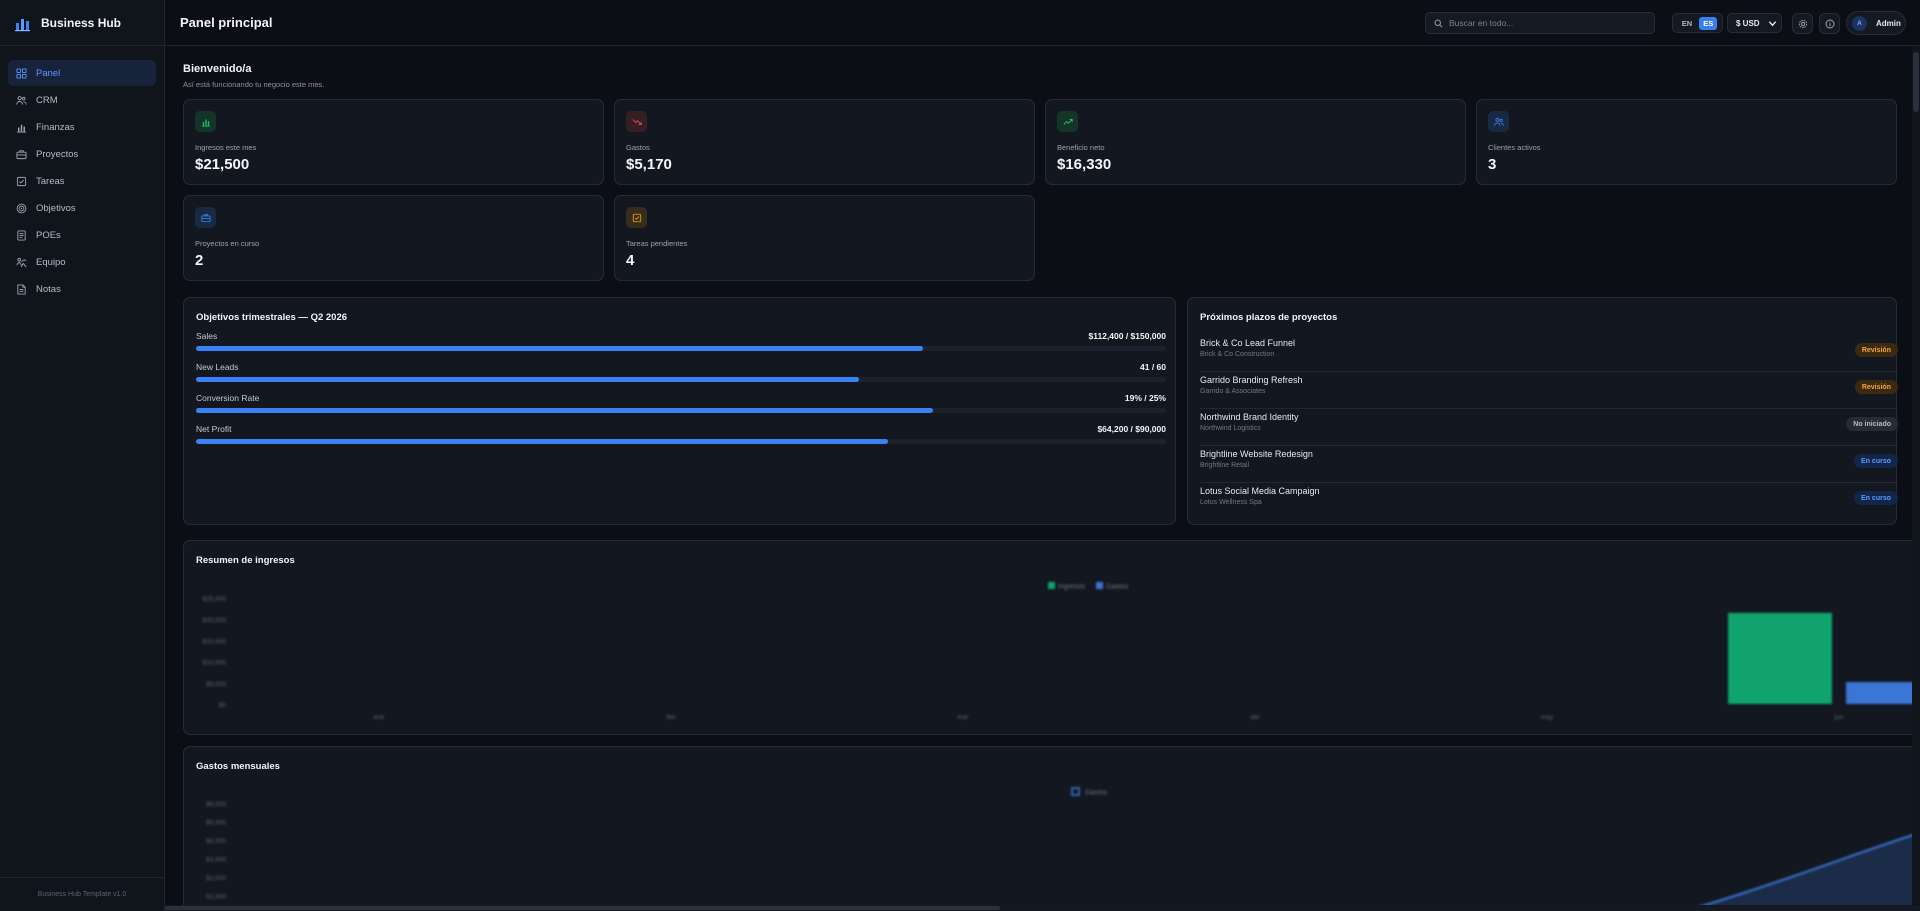 The height and width of the screenshot is (911, 1920). What do you see at coordinates (21, 181) in the screenshot?
I see `checkbox-icon` at bounding box center [21, 181].